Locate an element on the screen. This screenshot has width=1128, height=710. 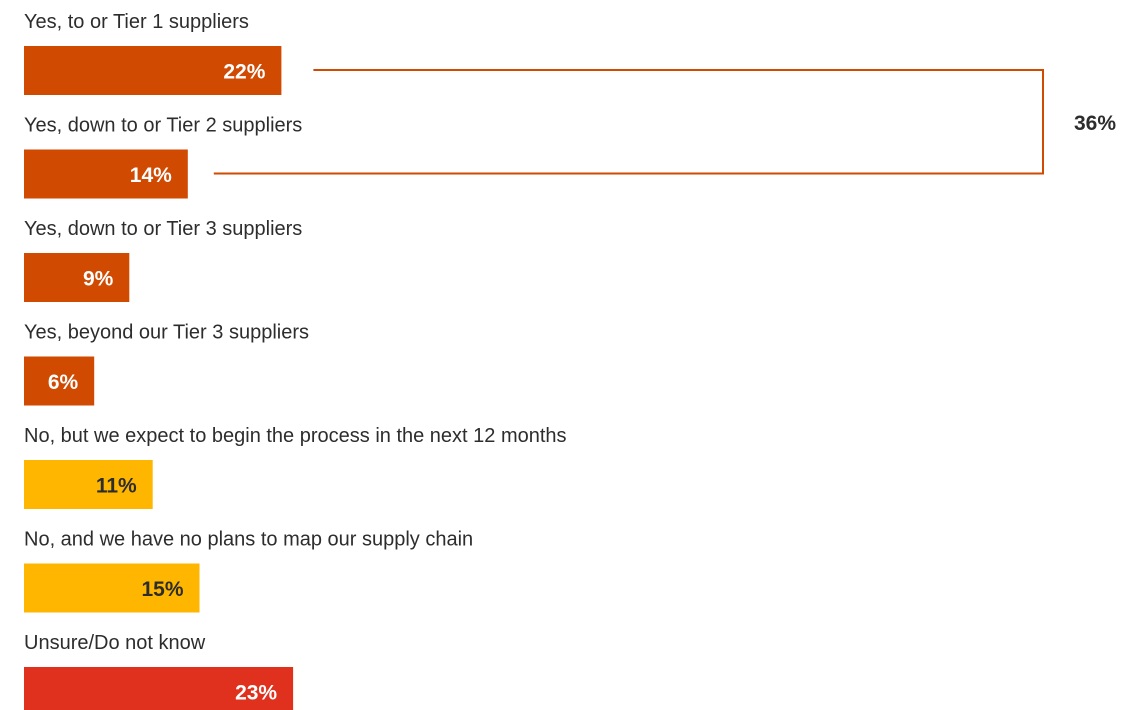
value-label: 22% is located at coordinates (244, 72).